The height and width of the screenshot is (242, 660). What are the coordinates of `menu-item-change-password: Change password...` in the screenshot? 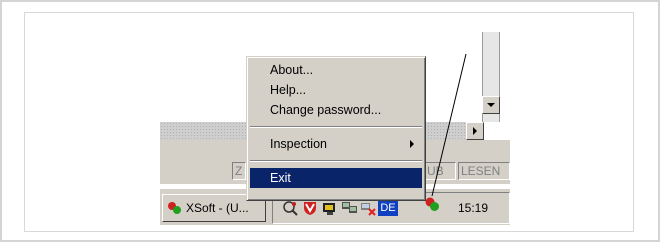 It's located at (336, 110).